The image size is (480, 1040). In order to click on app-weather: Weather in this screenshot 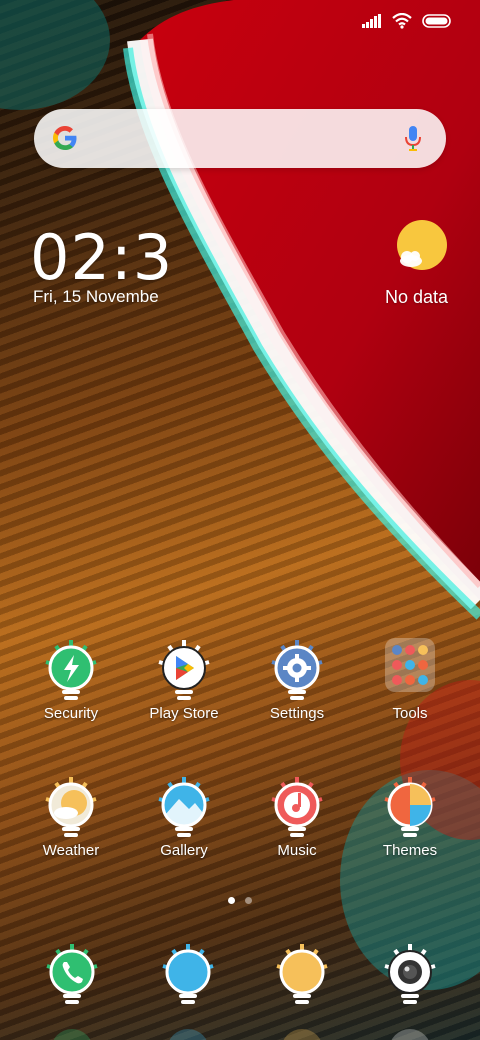, I will do `click(71, 825)`.